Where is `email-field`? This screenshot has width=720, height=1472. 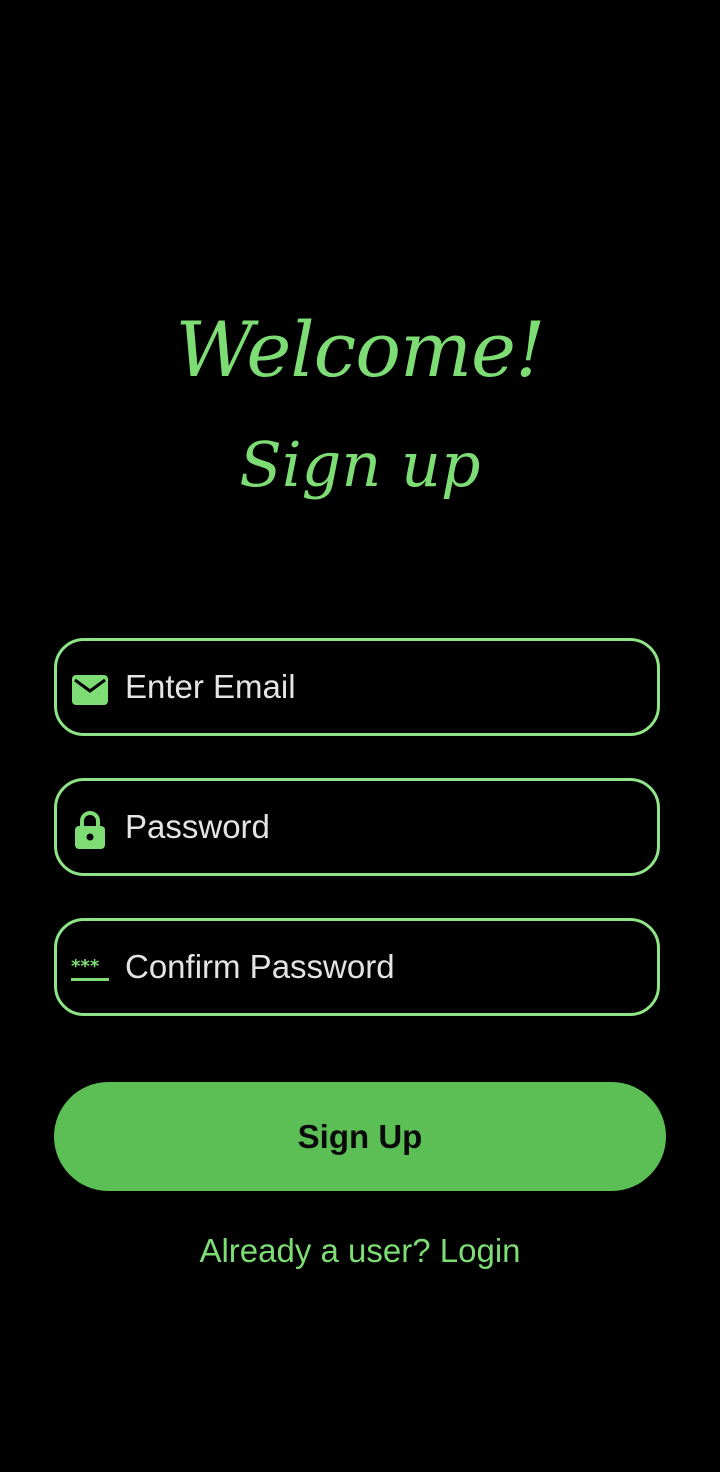 email-field is located at coordinates (357, 687).